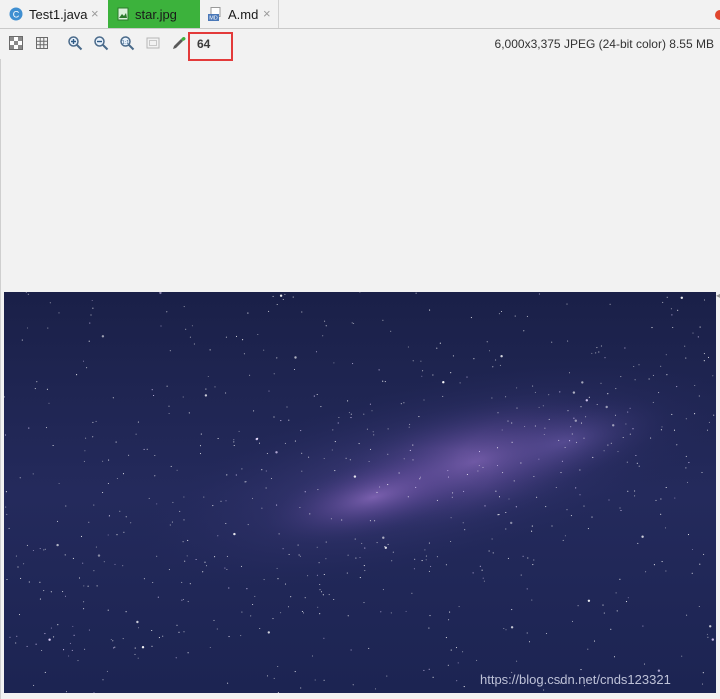 Image resolution: width=720 pixels, height=699 pixels. Describe the element at coordinates (179, 43) in the screenshot. I see `color-picker-icon` at that location.